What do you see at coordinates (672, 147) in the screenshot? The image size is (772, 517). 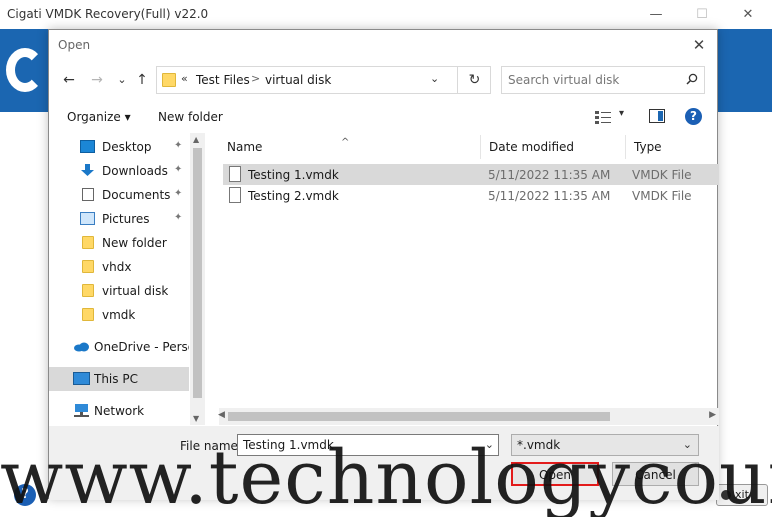 I see `column-header-type: Type` at bounding box center [672, 147].